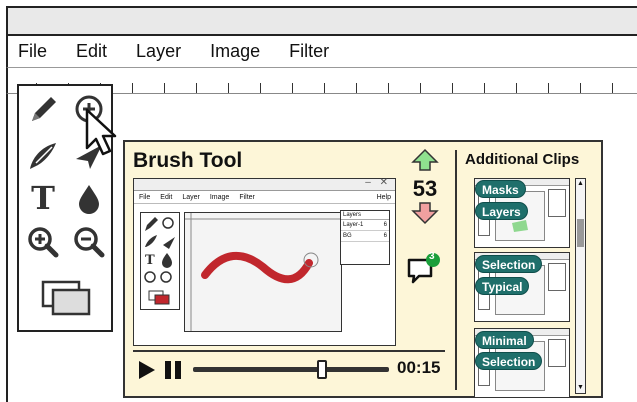 This screenshot has width=637, height=402. I want to click on menu-bar: File Edit Layer Image Filter, so click(321, 52).